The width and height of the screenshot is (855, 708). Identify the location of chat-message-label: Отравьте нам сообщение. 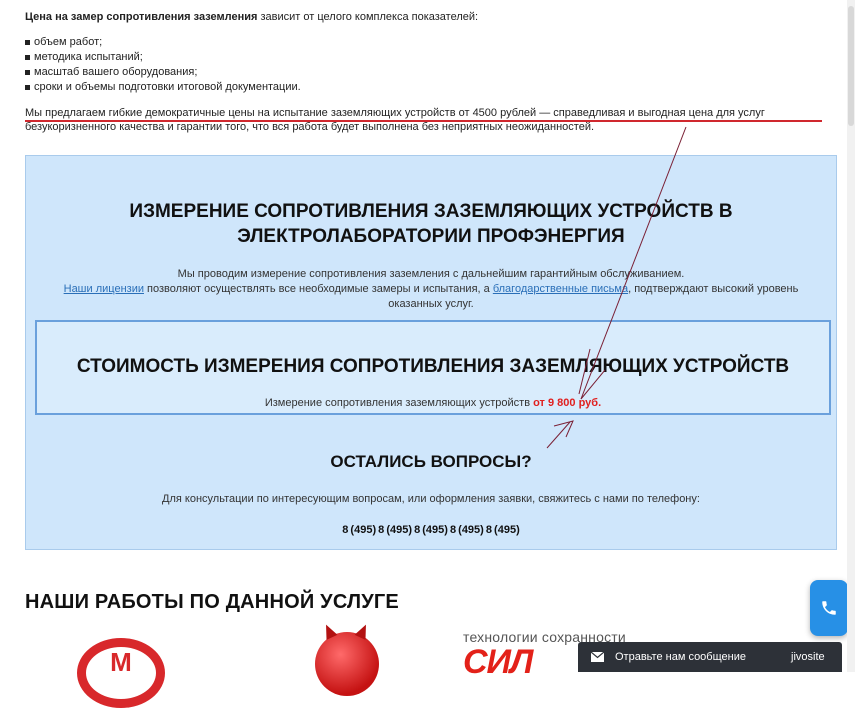
(680, 657).